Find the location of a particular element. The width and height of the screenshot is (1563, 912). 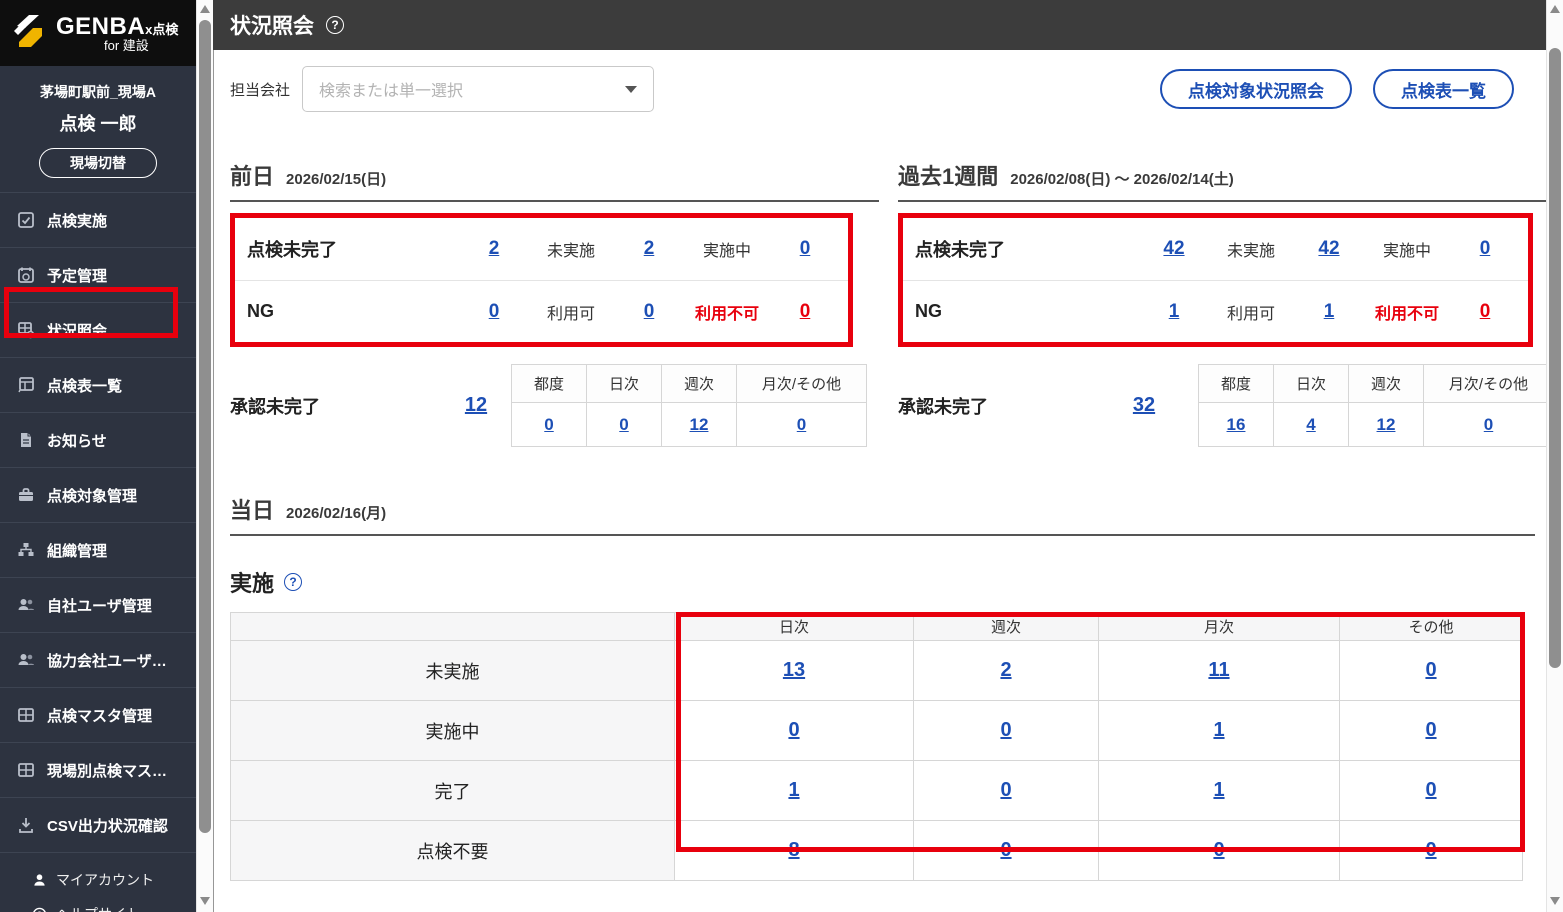

page-title: 状況照会 is located at coordinates (272, 26).